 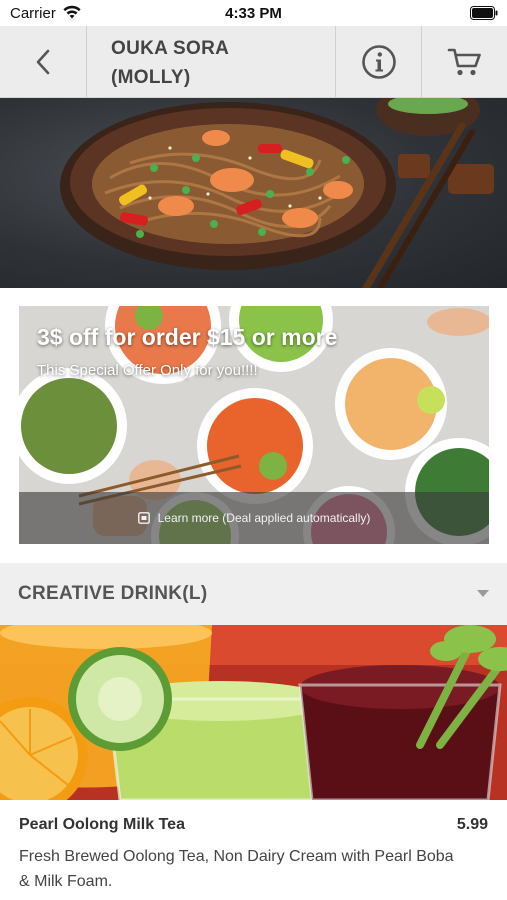 I want to click on status-bar: Carrier 4:33 PM, so click(x=253, y=13).